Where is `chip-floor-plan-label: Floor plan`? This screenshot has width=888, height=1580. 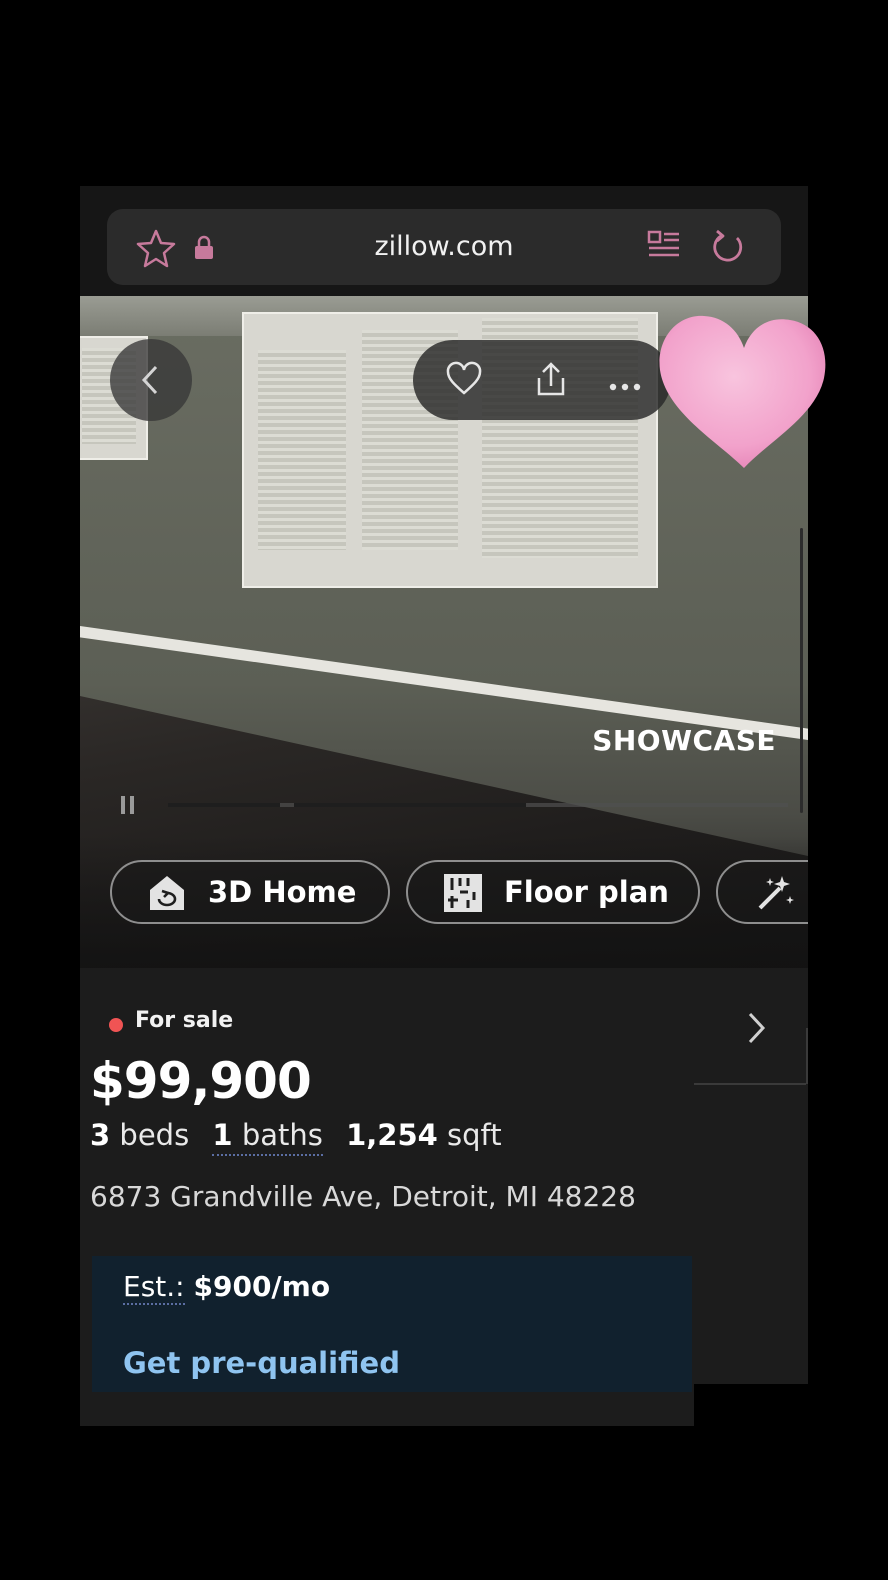
chip-floor-plan-label: Floor plan is located at coordinates (586, 892).